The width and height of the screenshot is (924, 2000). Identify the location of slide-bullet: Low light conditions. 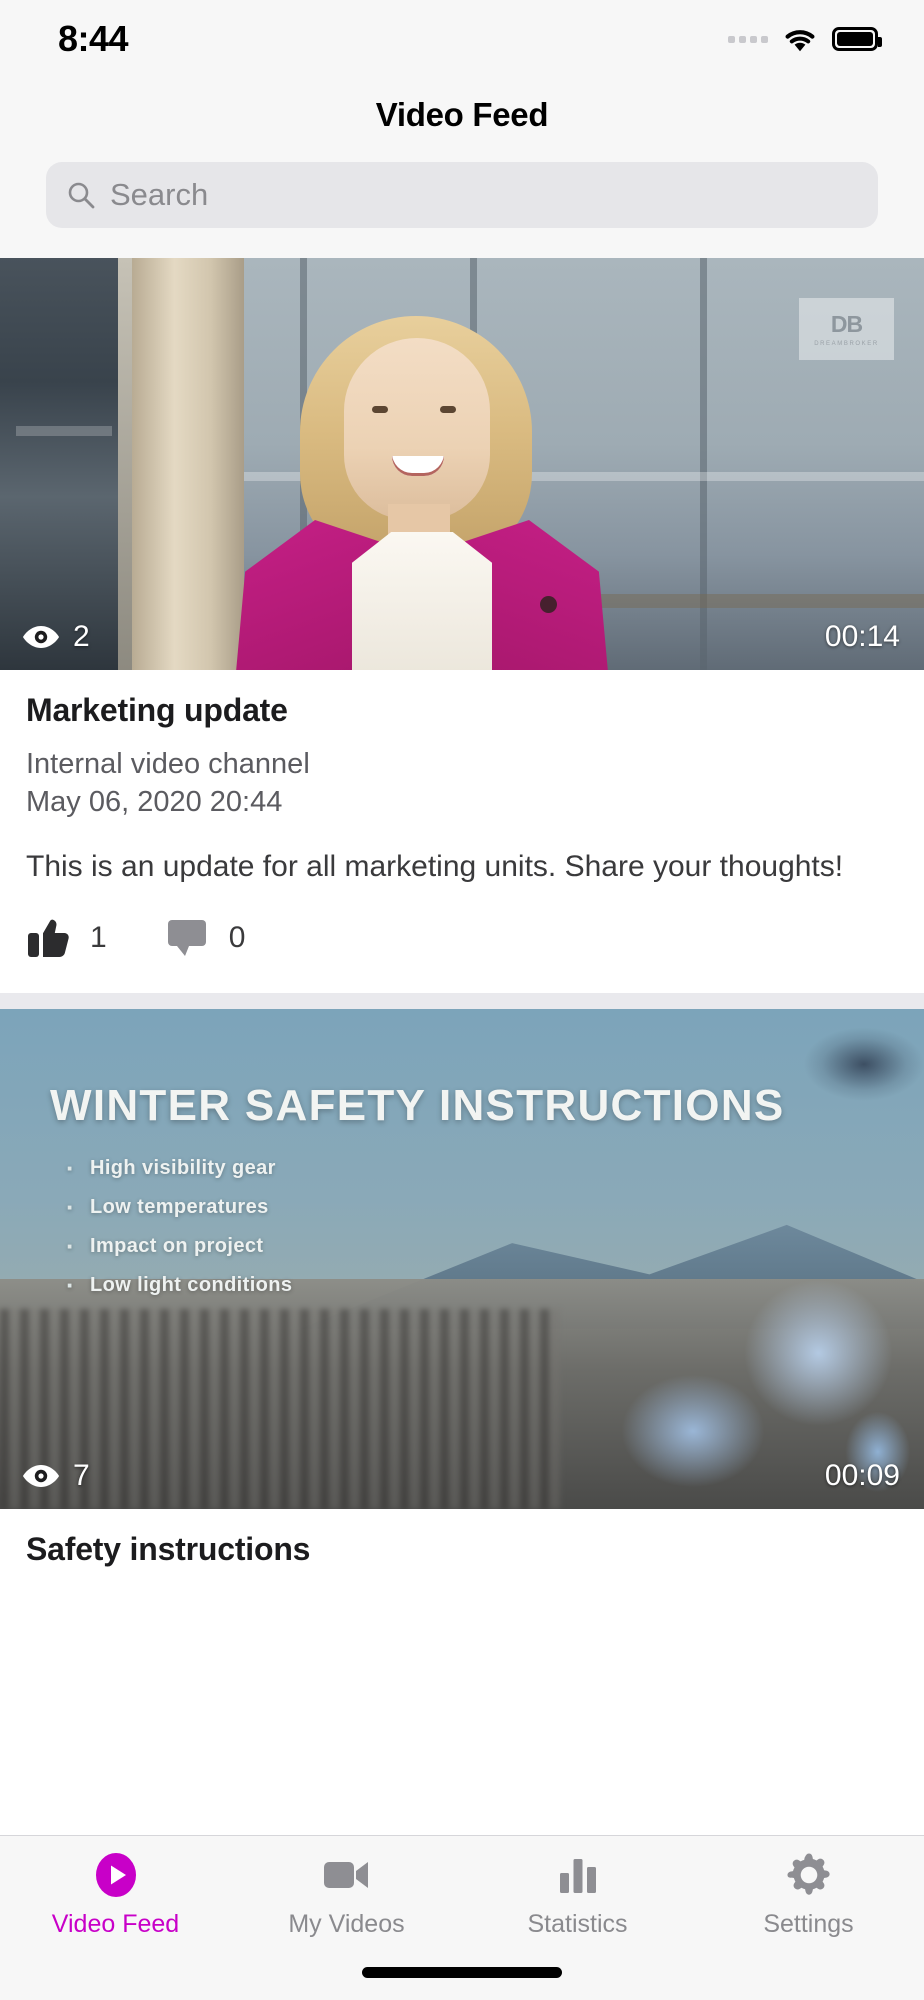
(174, 1285).